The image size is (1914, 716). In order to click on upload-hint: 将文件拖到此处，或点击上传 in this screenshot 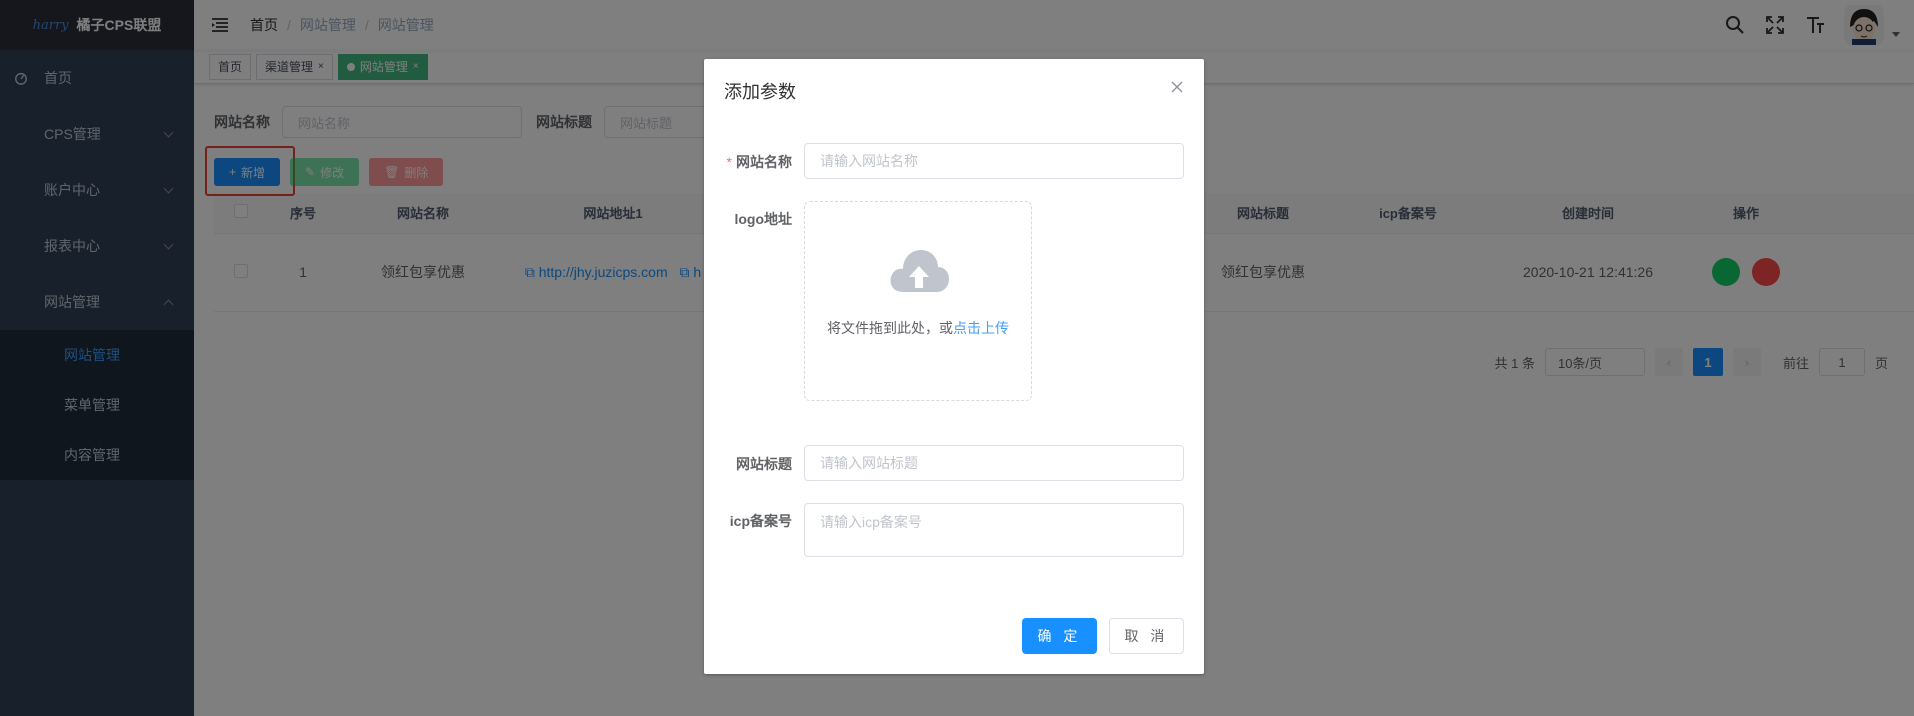, I will do `click(918, 328)`.